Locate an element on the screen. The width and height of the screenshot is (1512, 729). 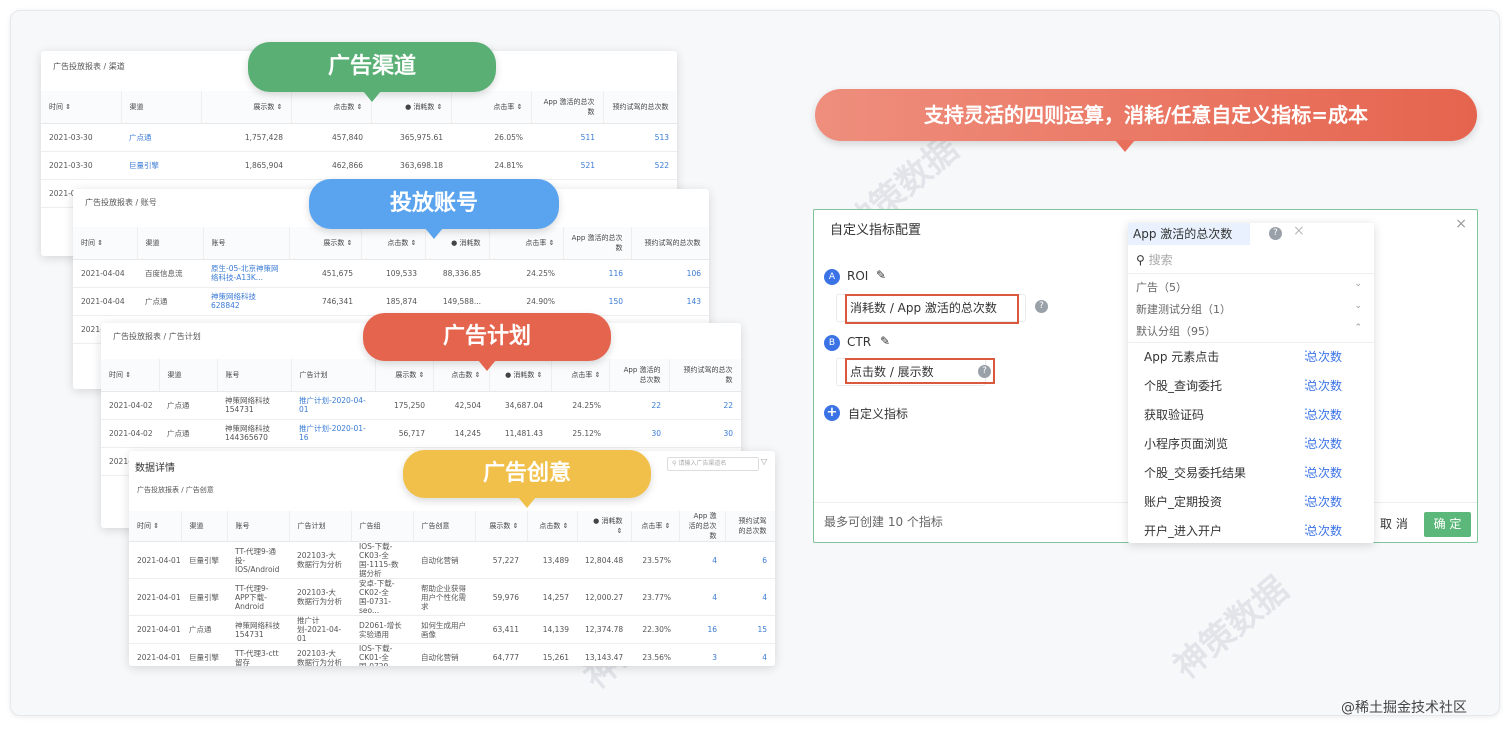
table-cell: 6 is located at coordinates (750, 560).